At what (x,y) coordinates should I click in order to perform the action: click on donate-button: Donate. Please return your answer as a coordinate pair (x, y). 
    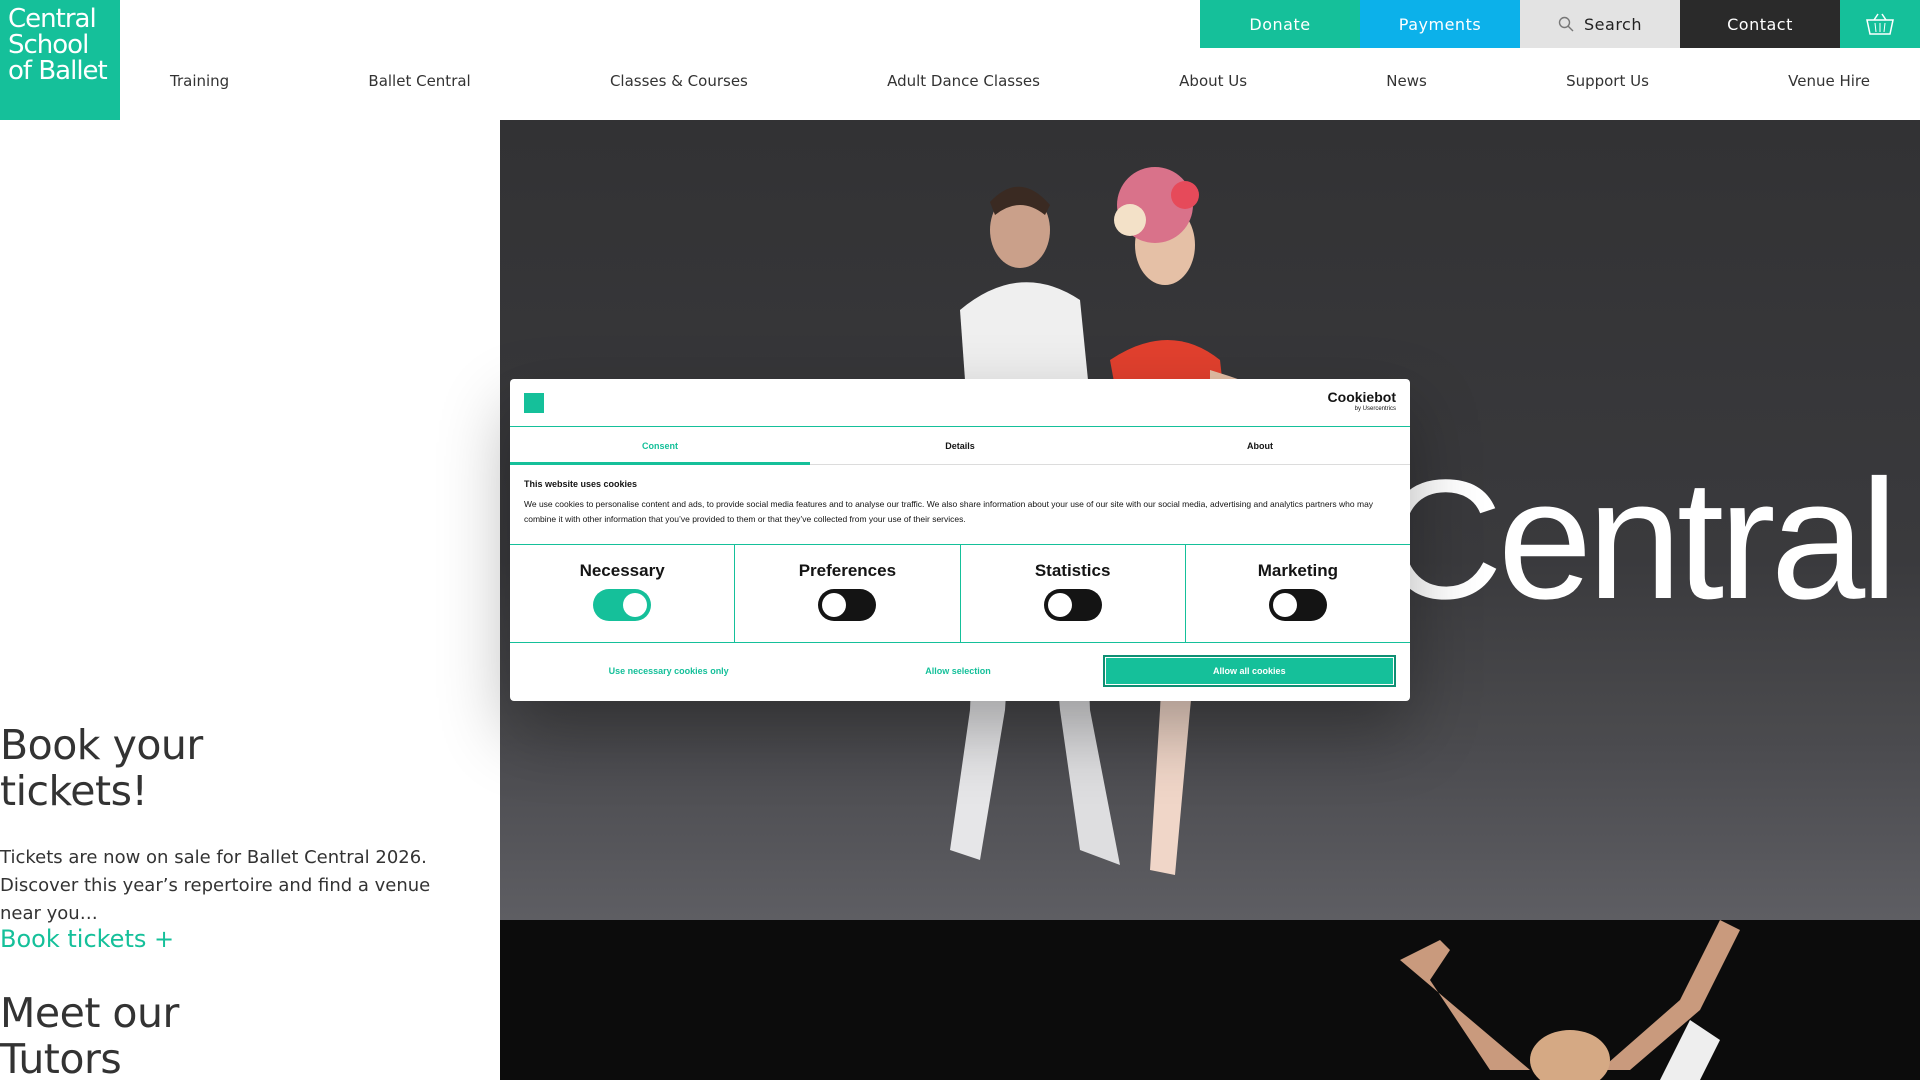
    Looking at the image, I should click on (1280, 24).